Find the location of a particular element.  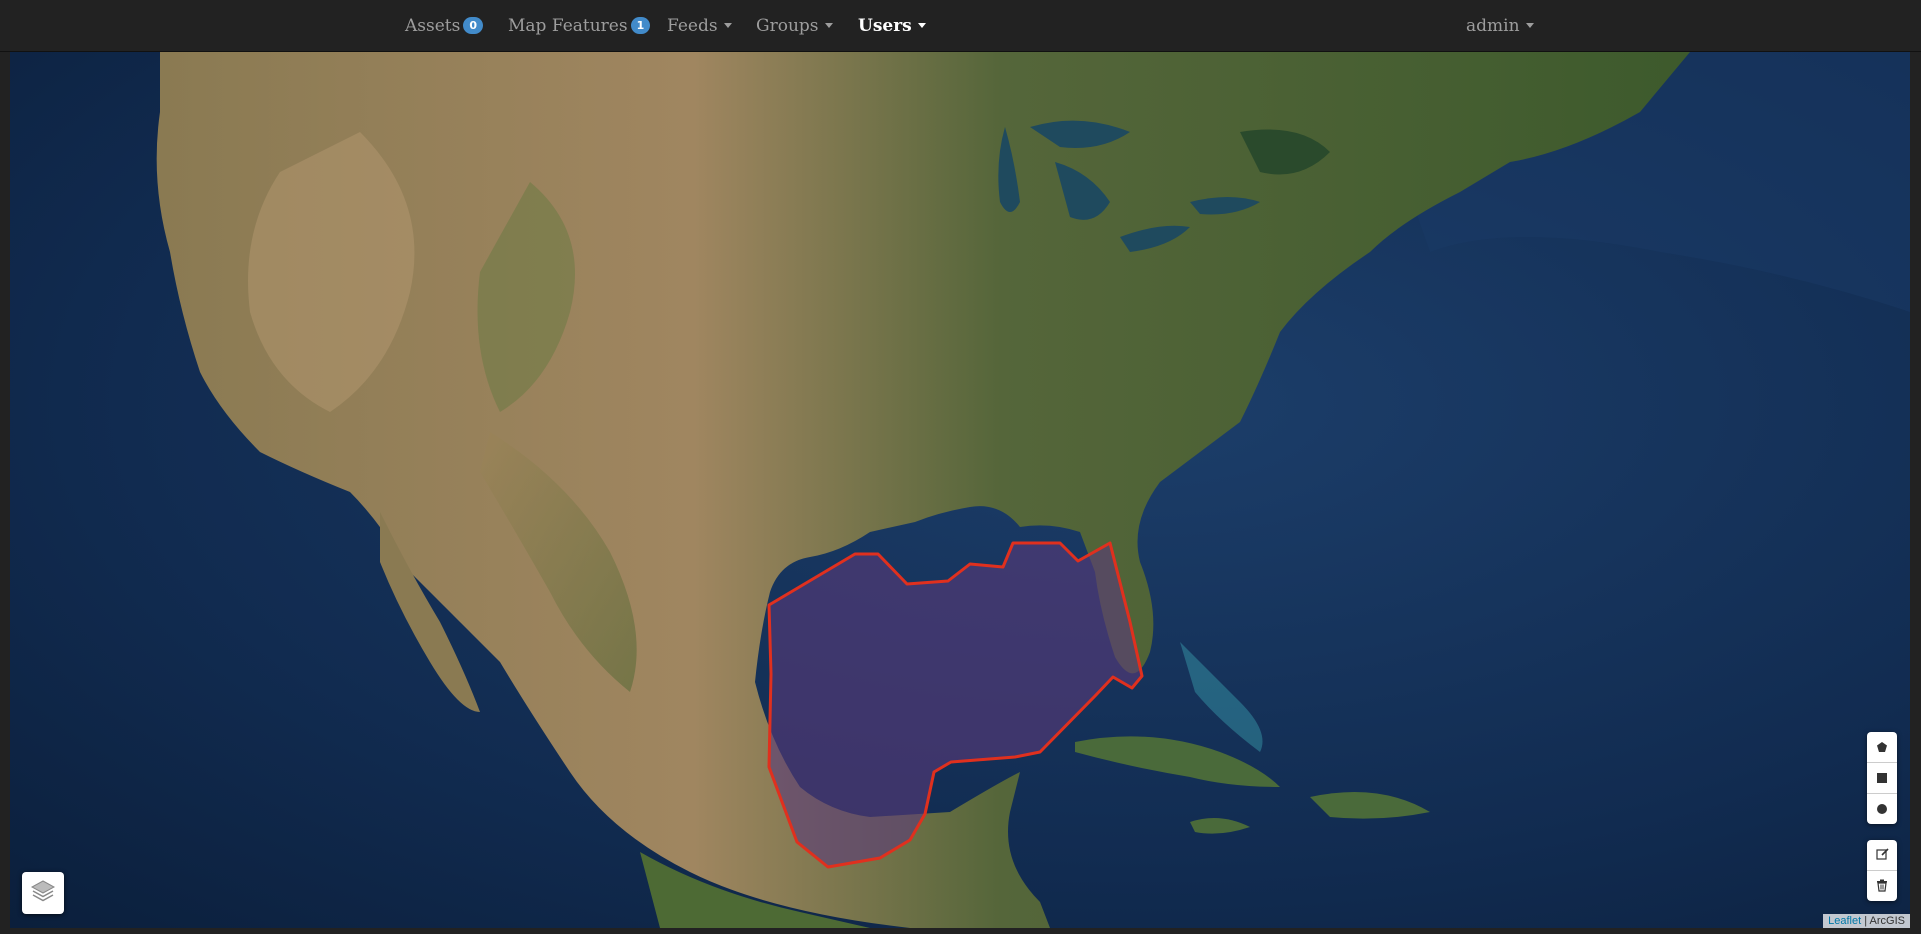

draw-toolbar is located at coordinates (1882, 778).